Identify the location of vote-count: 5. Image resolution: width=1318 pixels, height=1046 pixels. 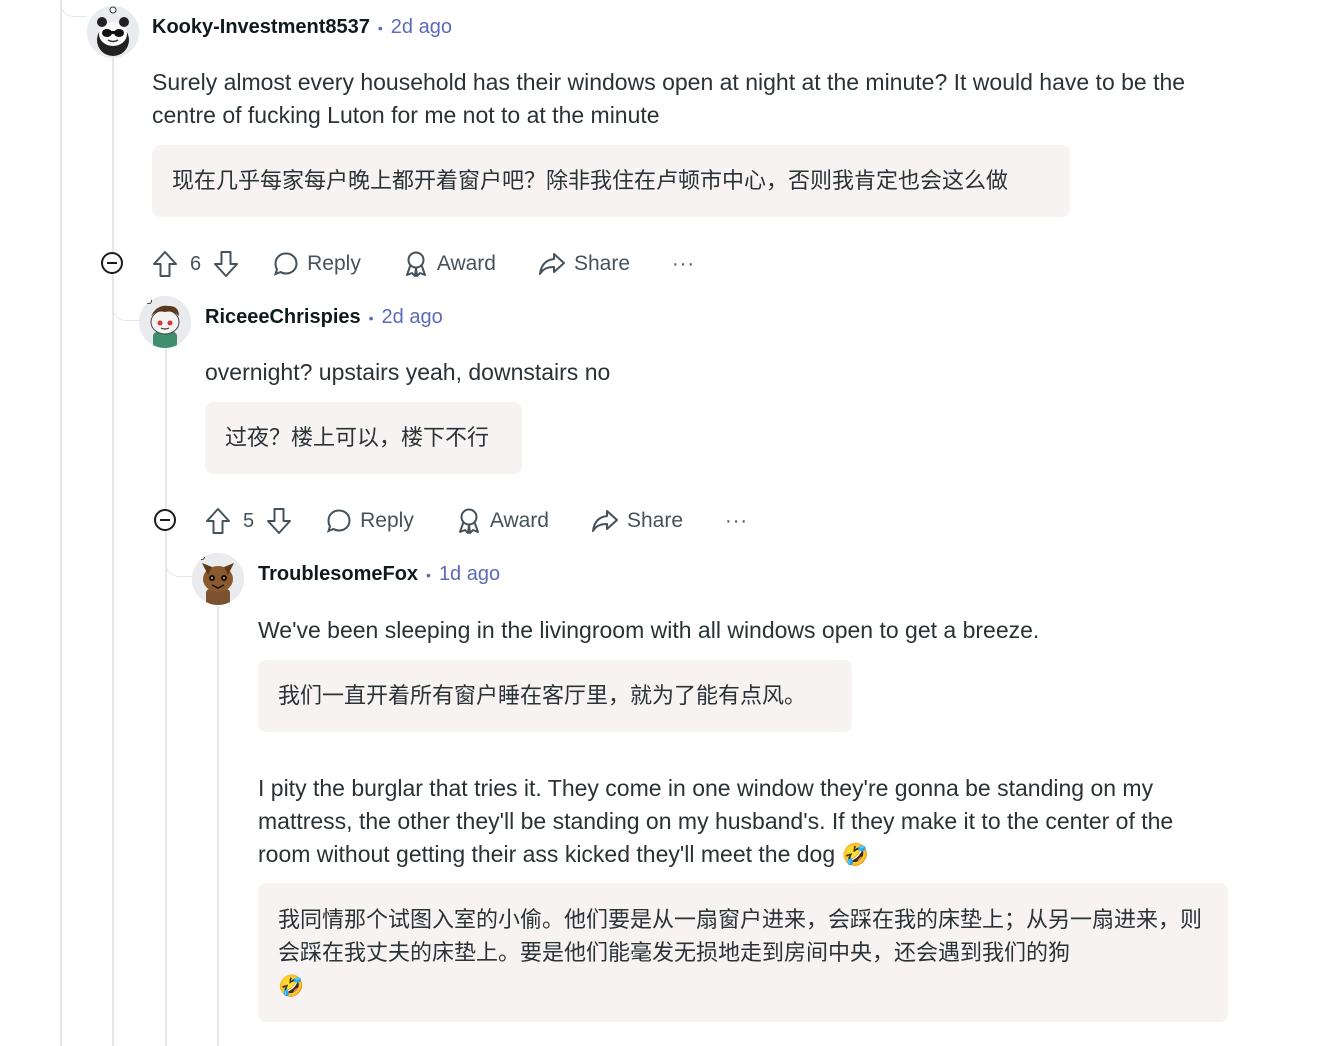
(249, 520).